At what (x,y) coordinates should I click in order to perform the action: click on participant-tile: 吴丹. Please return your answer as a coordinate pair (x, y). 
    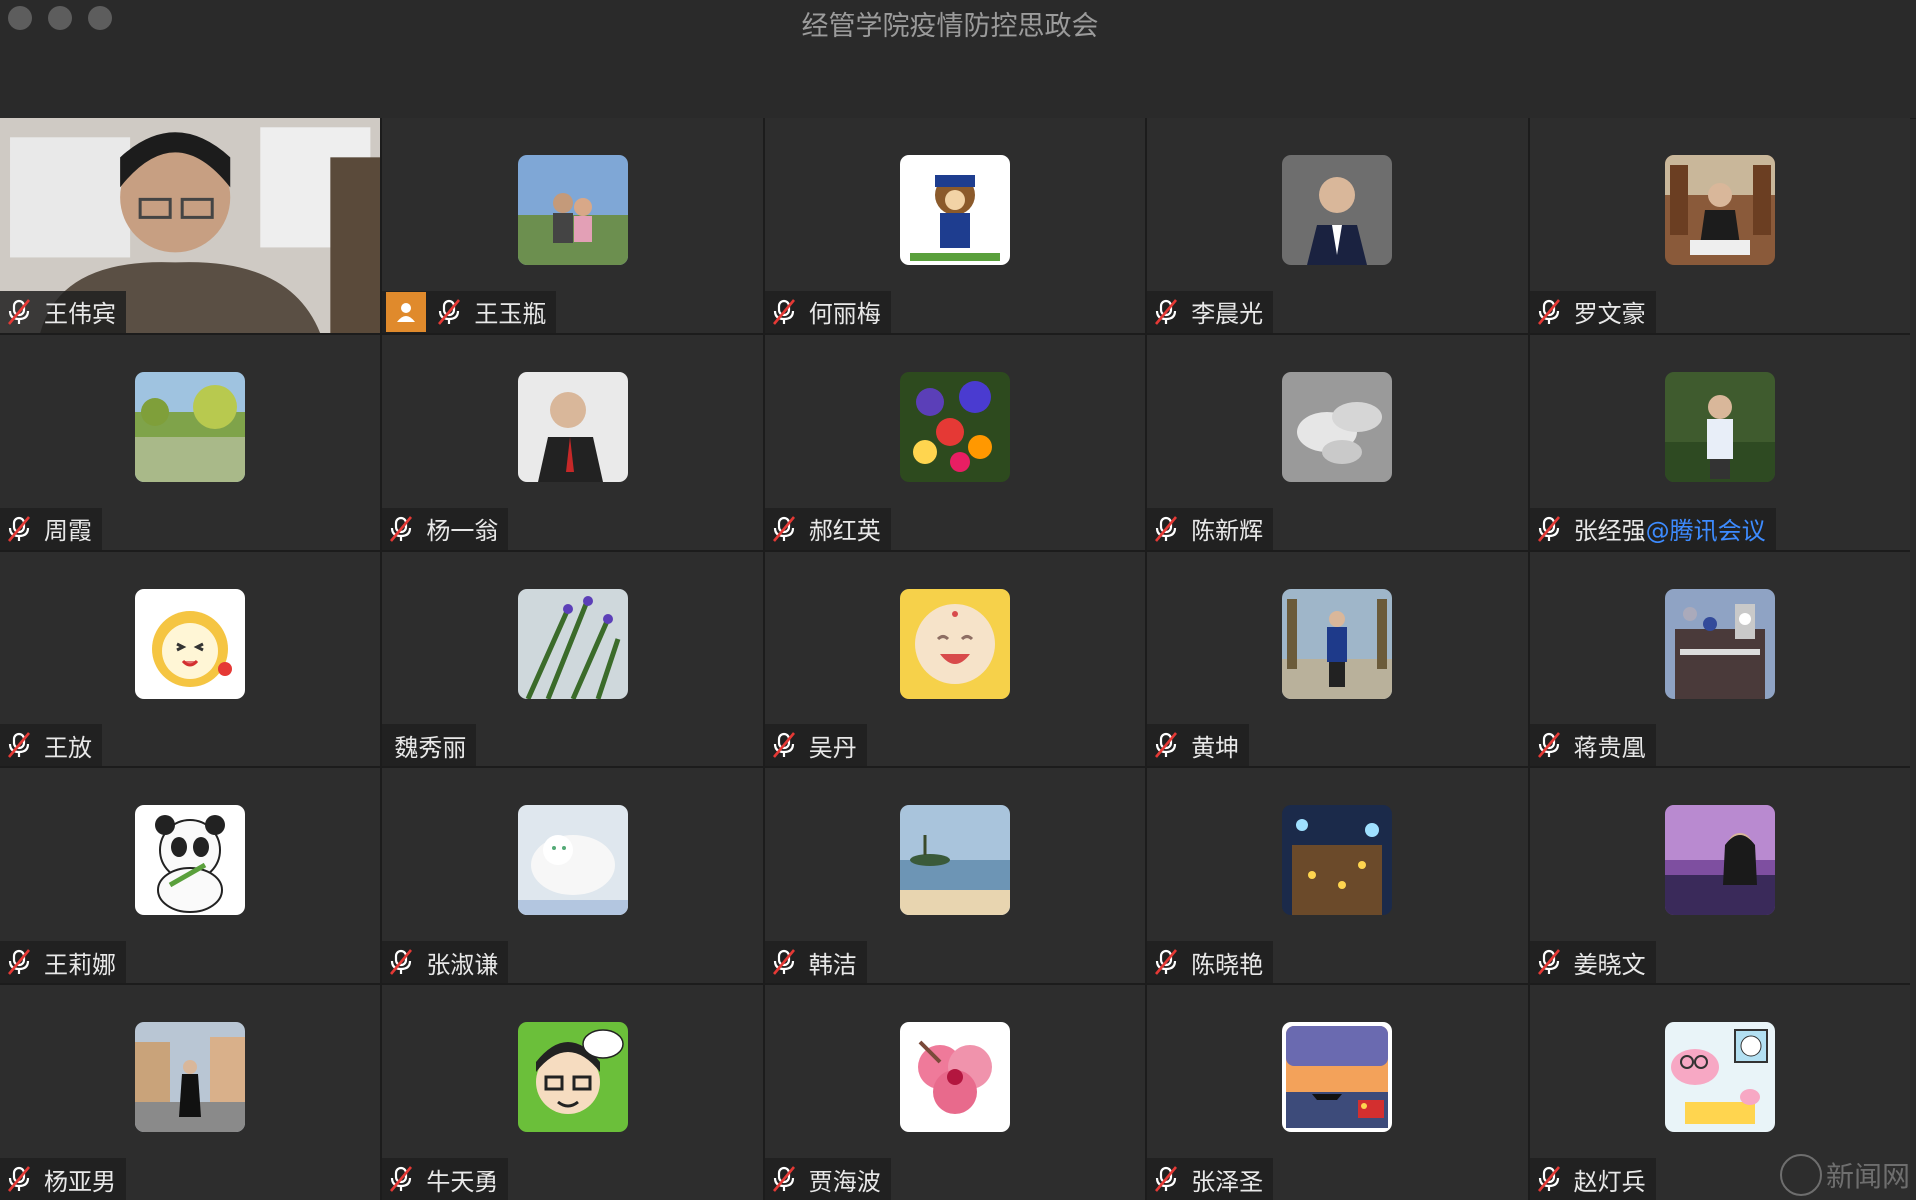
    Looking at the image, I should click on (955, 659).